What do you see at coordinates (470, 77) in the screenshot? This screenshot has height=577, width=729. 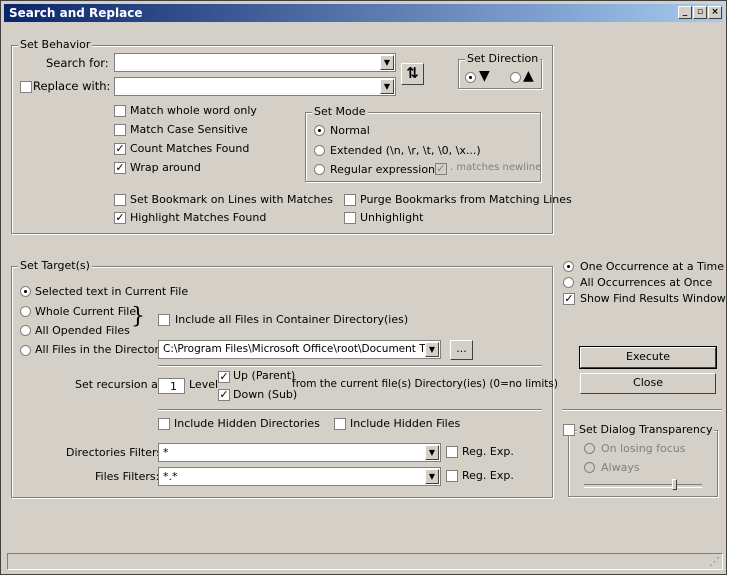 I see `direction-down-radio` at bounding box center [470, 77].